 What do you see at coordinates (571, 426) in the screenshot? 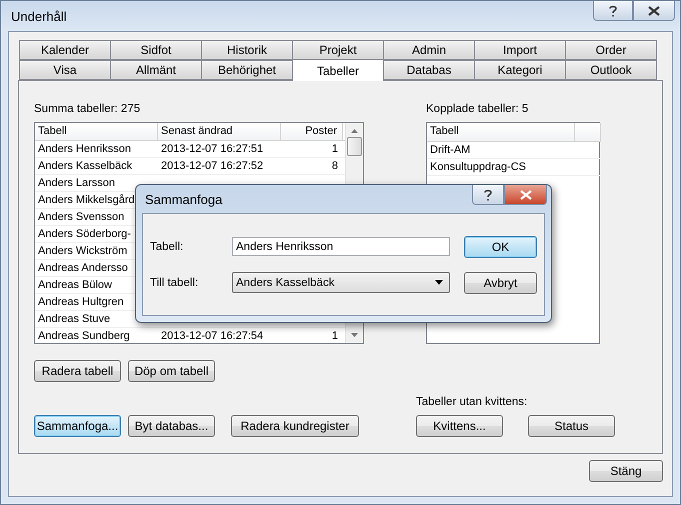
I see `action-button: Status` at bounding box center [571, 426].